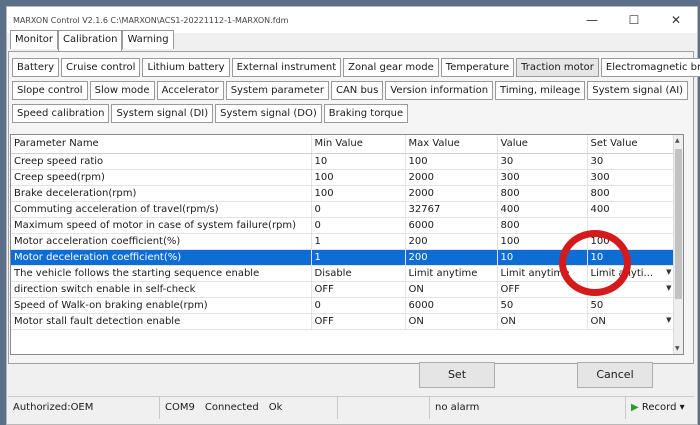 The height and width of the screenshot is (425, 700). I want to click on cell-max-value: 100, so click(451, 161).